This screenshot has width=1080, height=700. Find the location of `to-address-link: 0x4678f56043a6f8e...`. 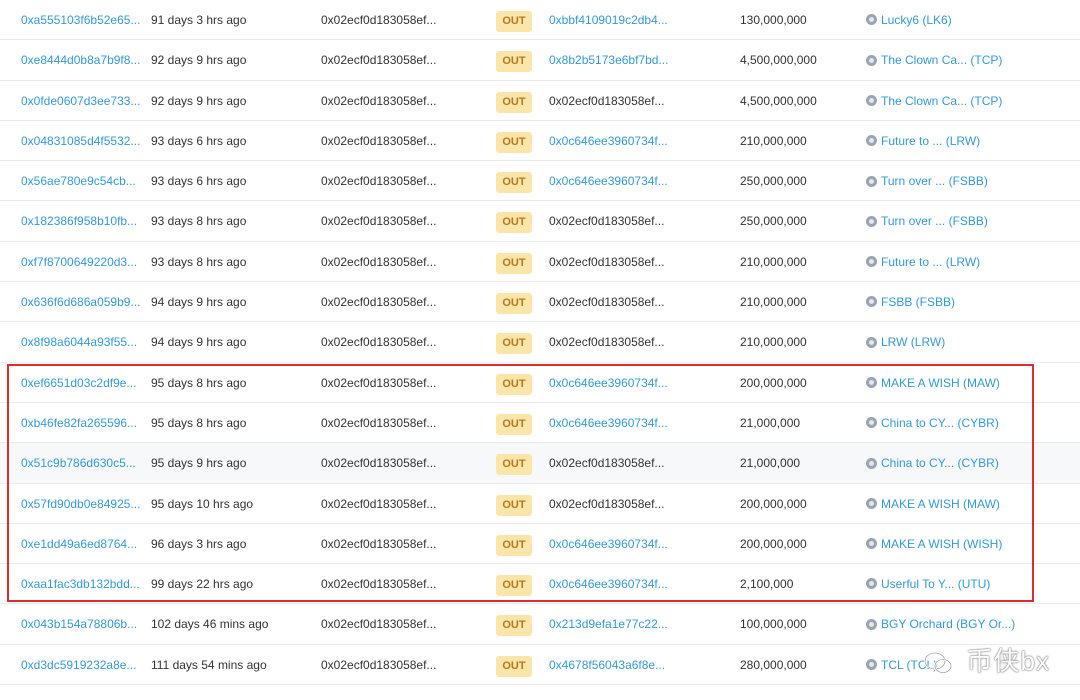

to-address-link: 0x4678f56043a6f8e... is located at coordinates (609, 665).